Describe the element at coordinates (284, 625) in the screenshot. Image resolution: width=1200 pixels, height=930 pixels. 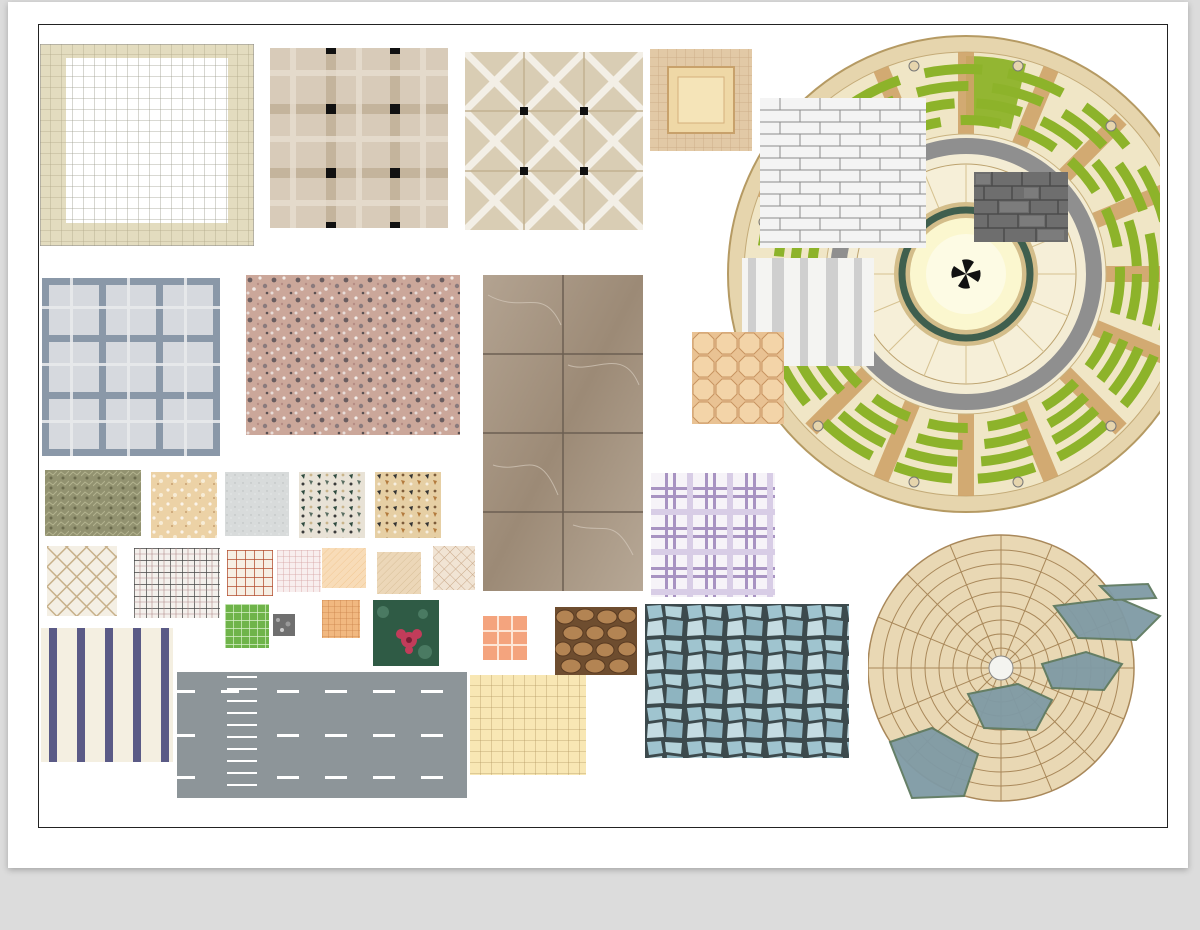
I see `dark-gravel-swatch` at that location.